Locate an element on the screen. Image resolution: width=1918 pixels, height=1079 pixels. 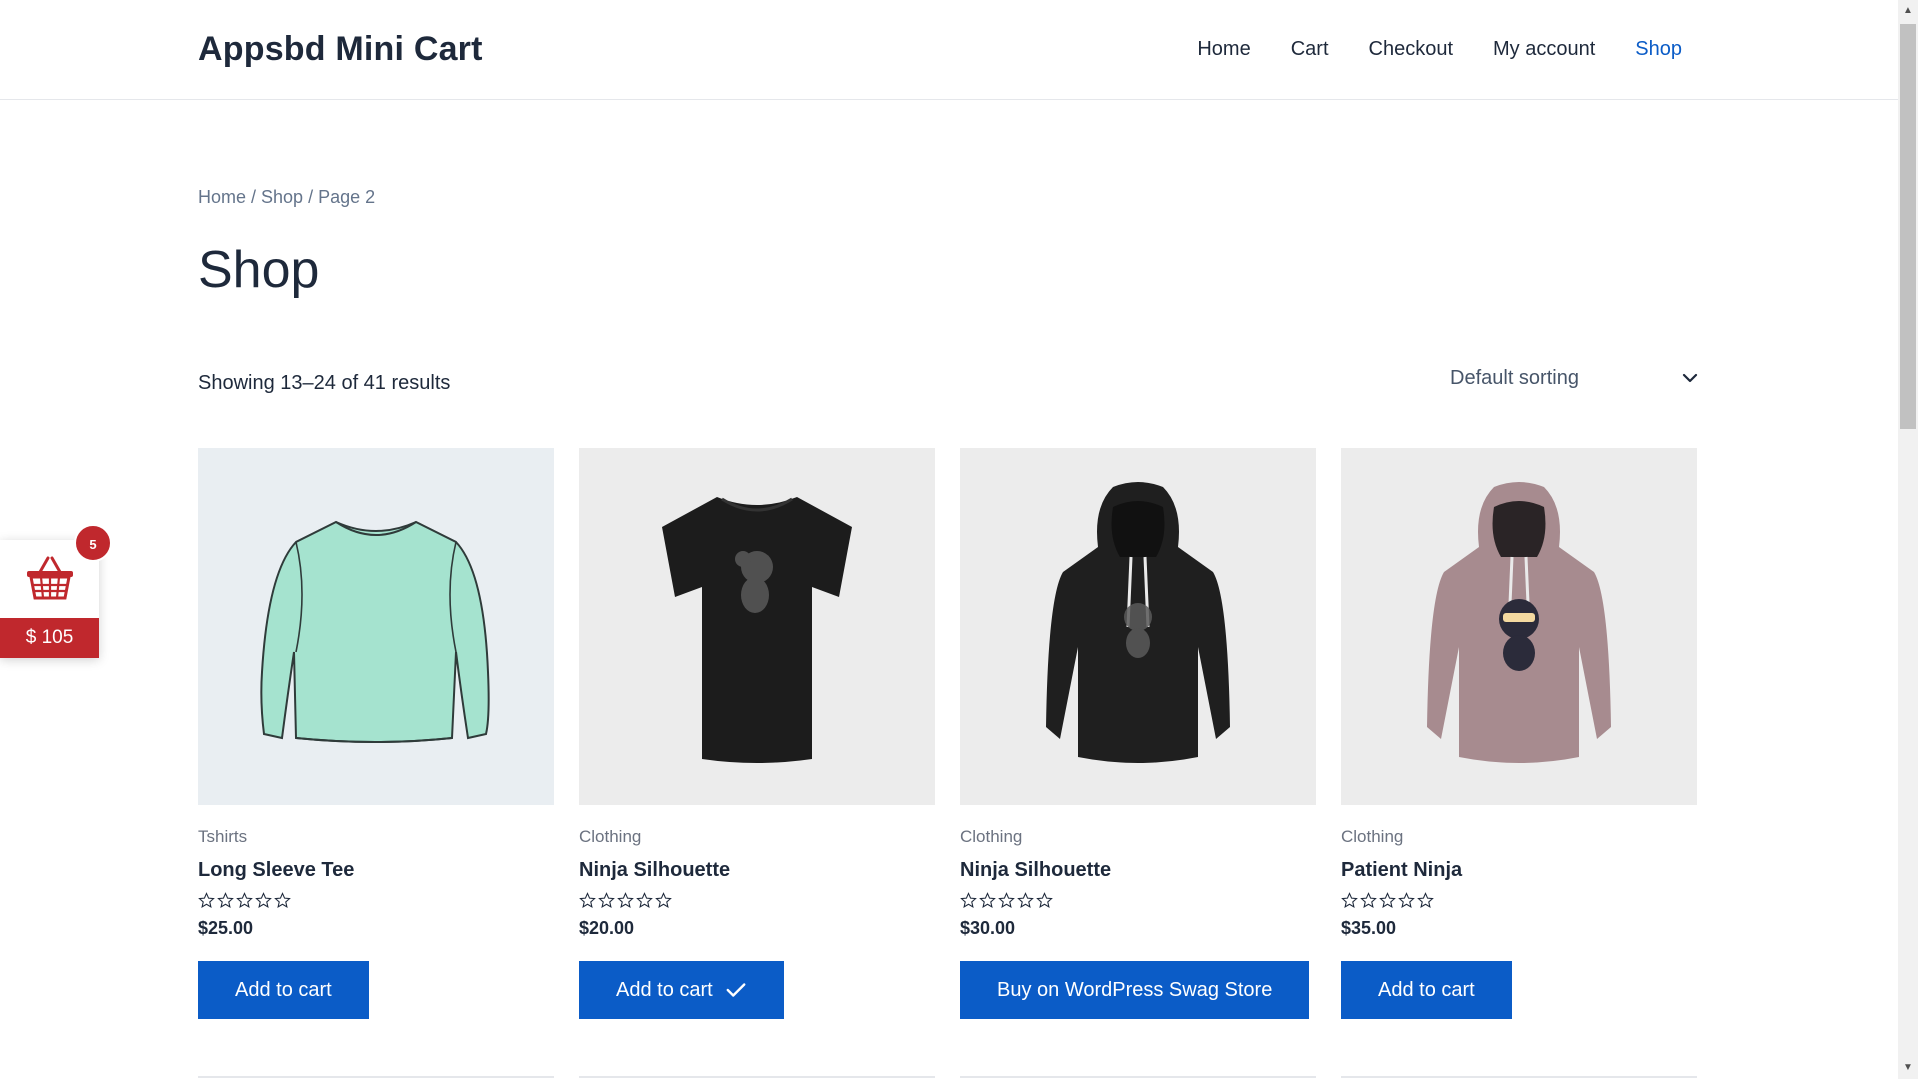
scroll-thumb is located at coordinates (1908, 226).